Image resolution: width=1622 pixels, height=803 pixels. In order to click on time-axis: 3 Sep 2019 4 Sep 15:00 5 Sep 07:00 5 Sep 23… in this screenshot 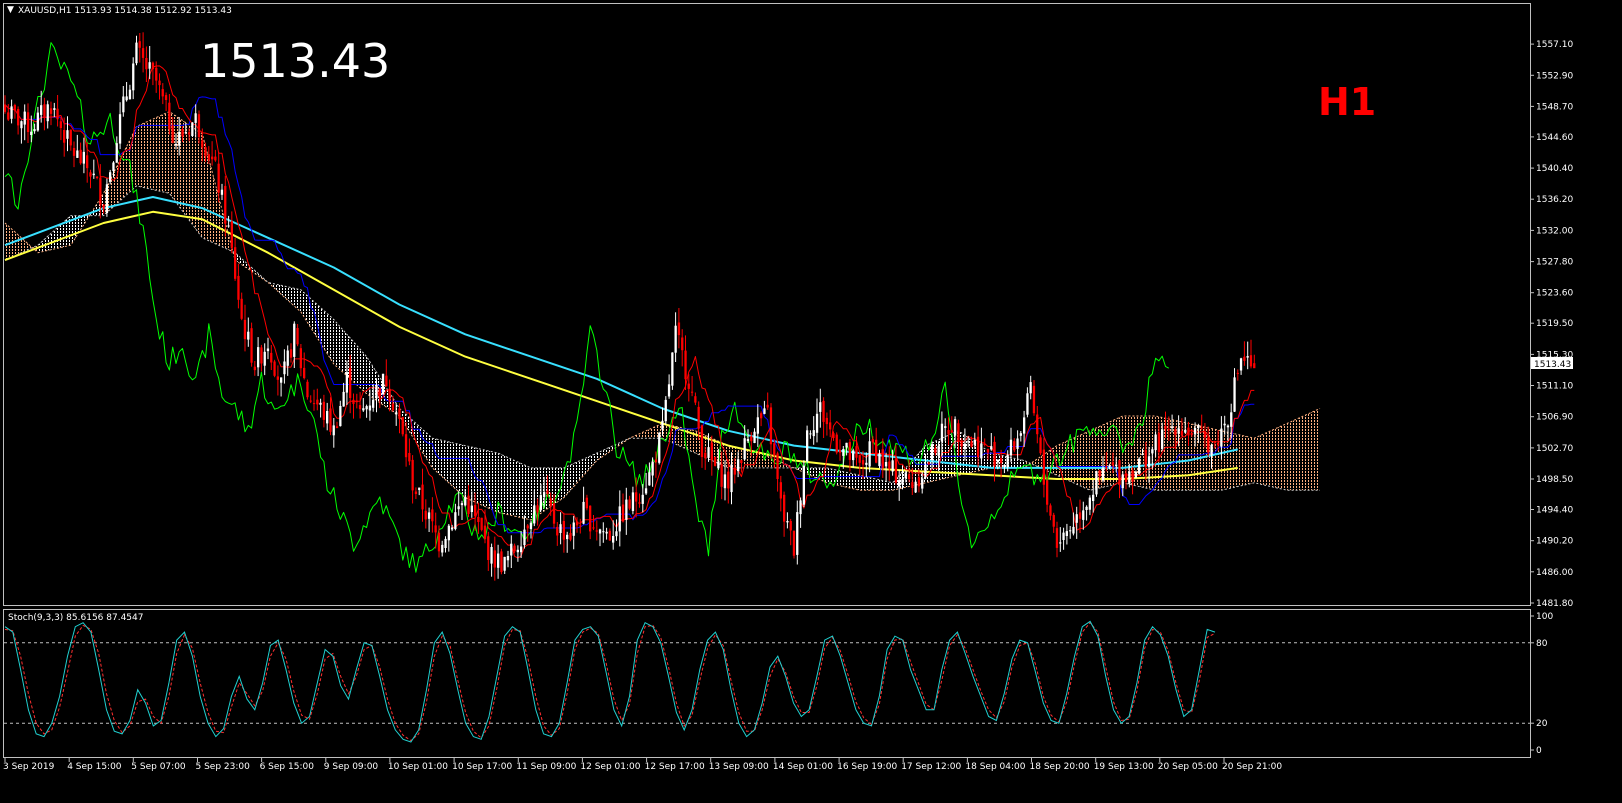, I will do `click(642, 765)`.